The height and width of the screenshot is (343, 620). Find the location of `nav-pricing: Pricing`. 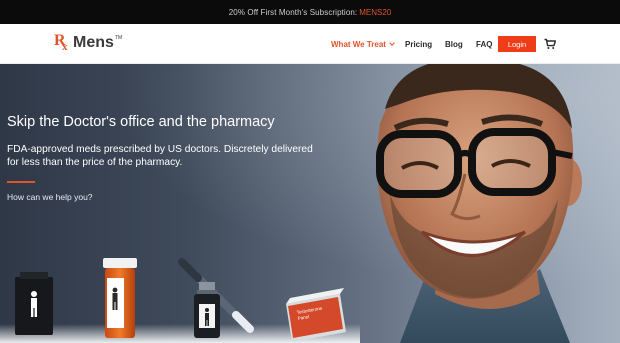

nav-pricing: Pricing is located at coordinates (418, 44).